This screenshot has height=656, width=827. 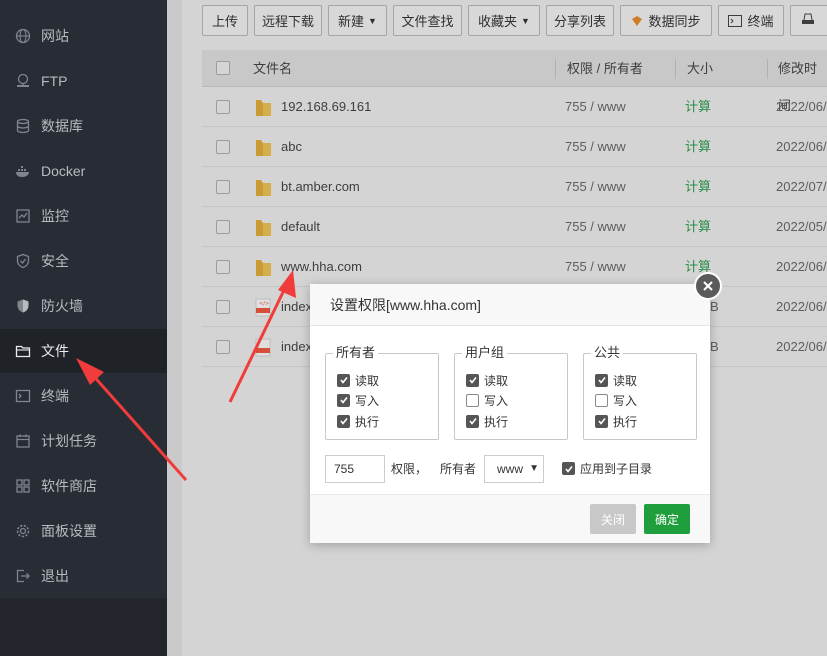 I want to click on group-read-option: 读取, so click(x=487, y=380).